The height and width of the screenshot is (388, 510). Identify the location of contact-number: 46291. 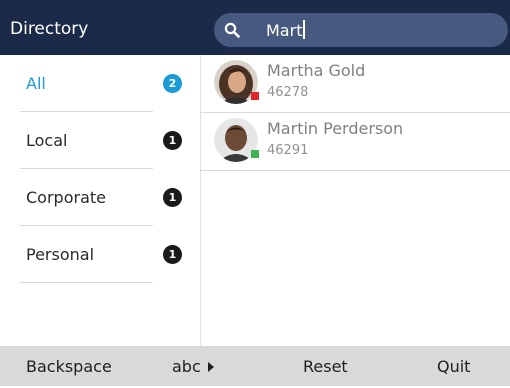
(288, 150).